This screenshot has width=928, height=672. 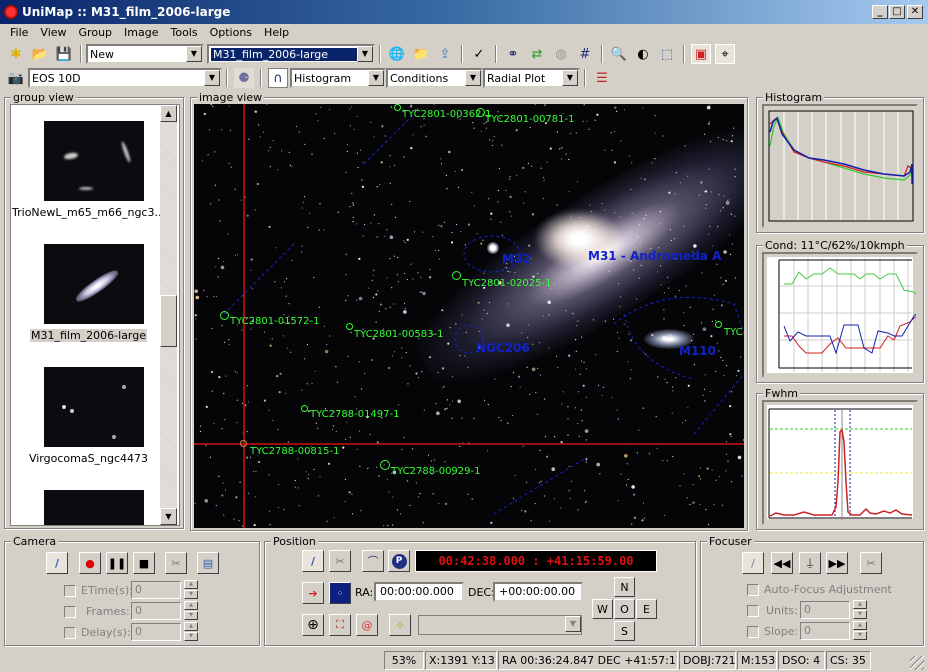 What do you see at coordinates (231, 33) in the screenshot?
I see `menu-options: Options` at bounding box center [231, 33].